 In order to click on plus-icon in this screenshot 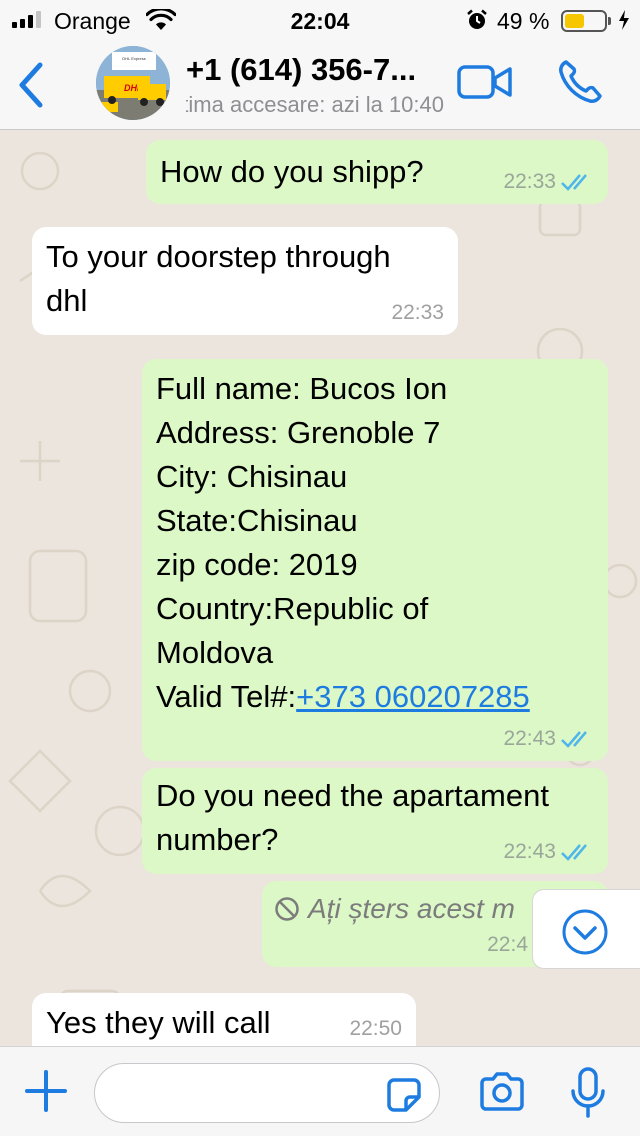, I will do `click(46, 1091)`.